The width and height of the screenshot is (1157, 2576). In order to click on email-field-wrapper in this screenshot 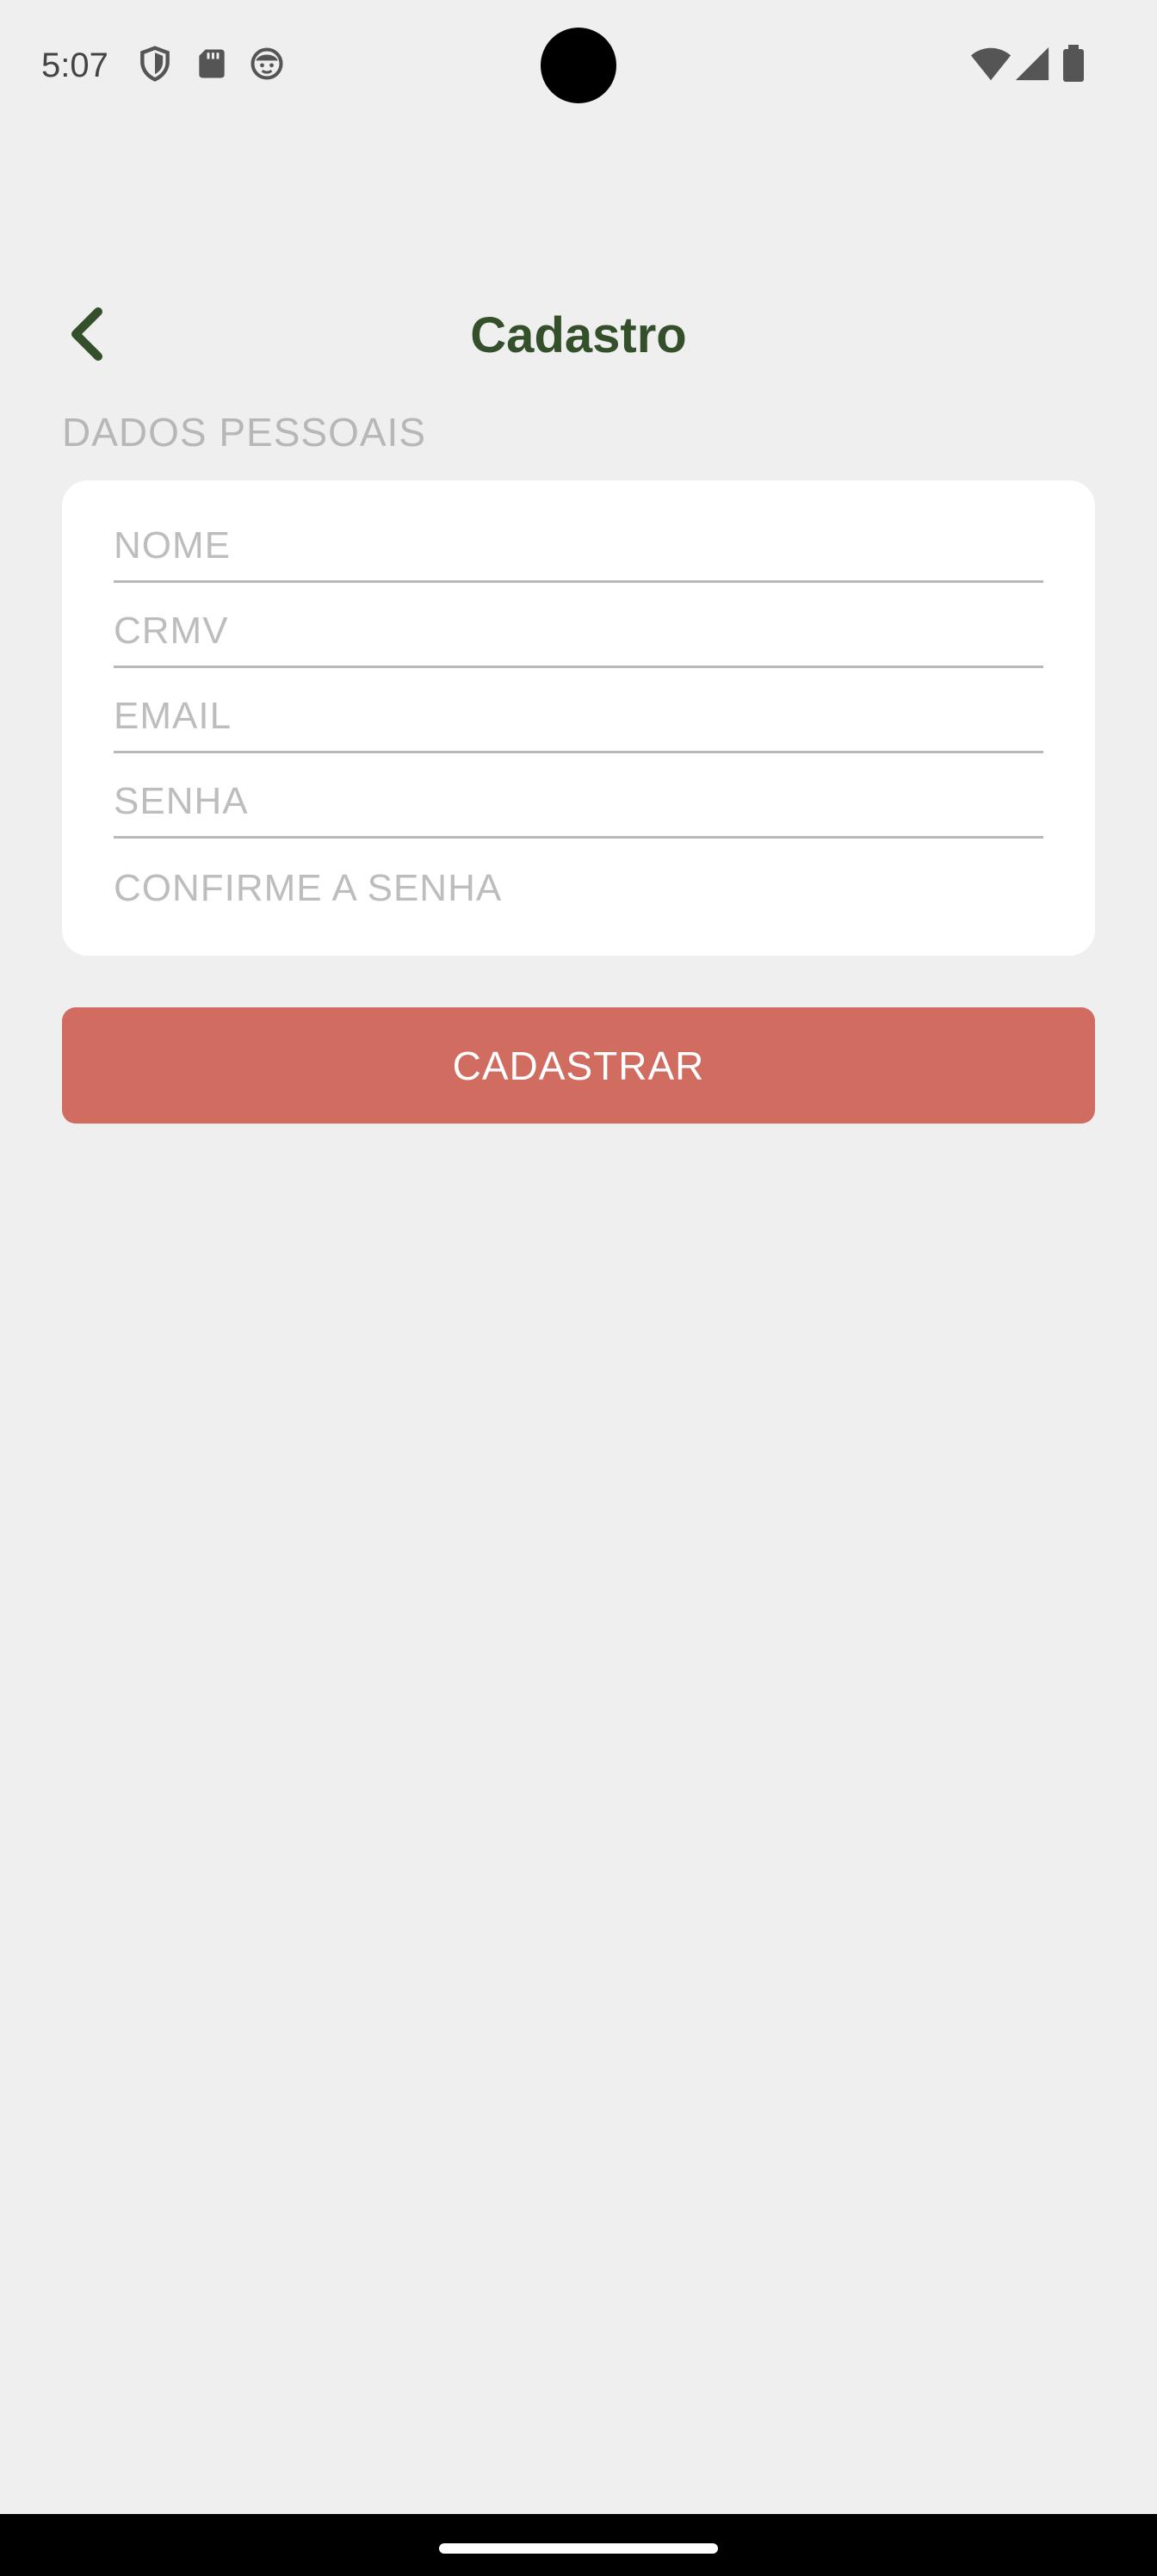, I will do `click(579, 710)`.